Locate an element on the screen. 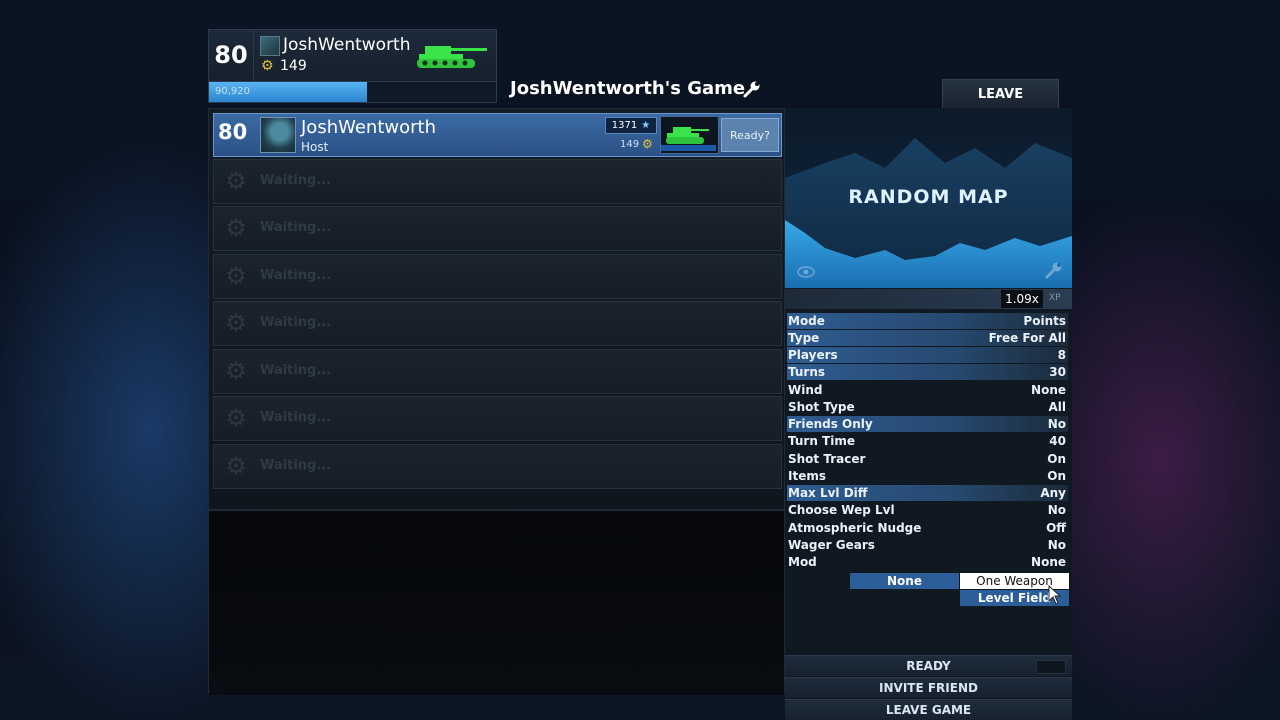 Image resolution: width=1280 pixels, height=720 pixels. tank-preview is located at coordinates (689, 135).